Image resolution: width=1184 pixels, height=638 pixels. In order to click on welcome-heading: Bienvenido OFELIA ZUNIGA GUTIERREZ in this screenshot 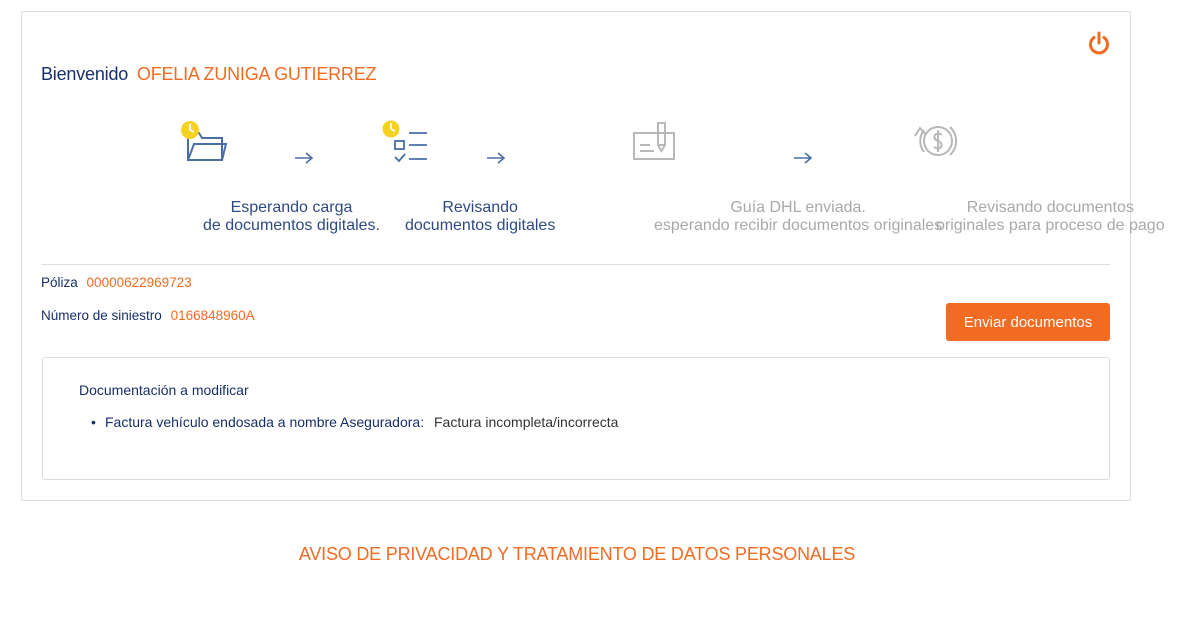, I will do `click(209, 74)`.